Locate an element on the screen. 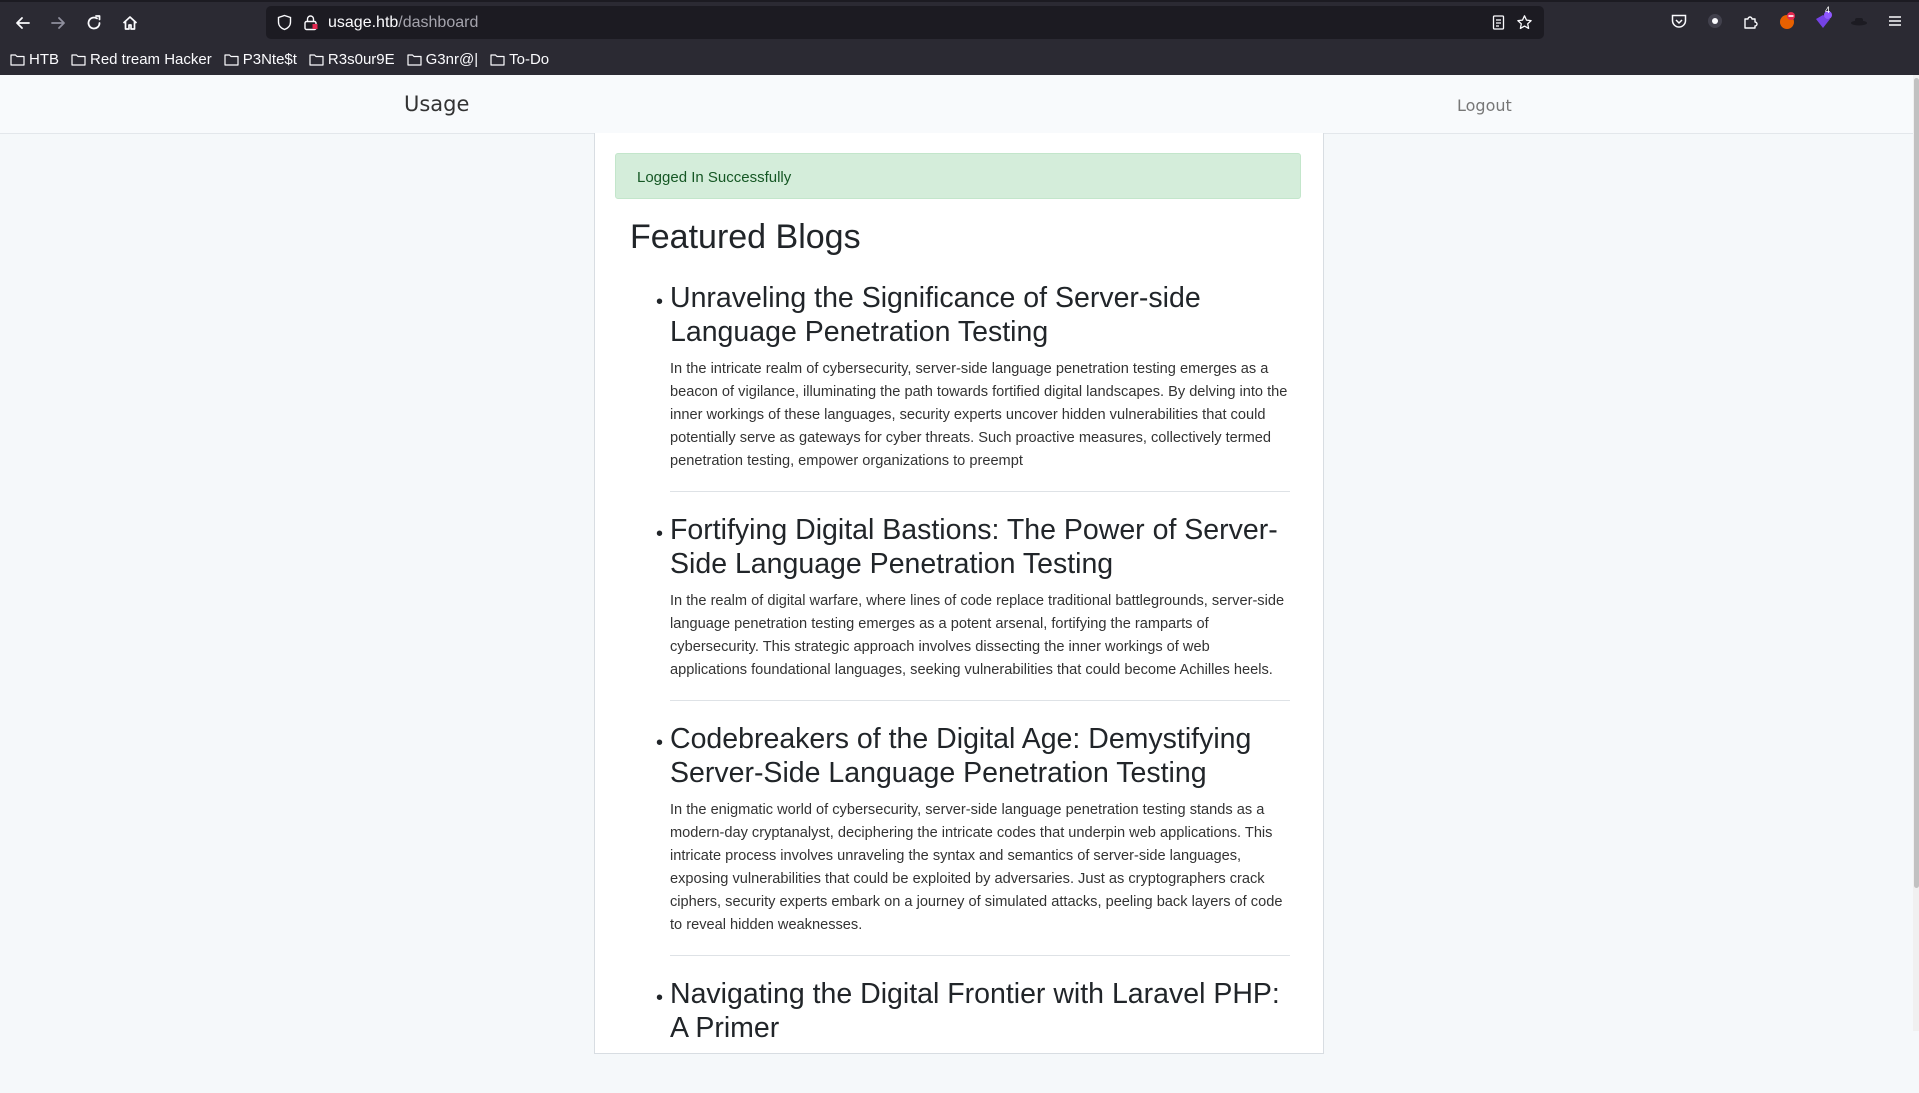  forward-button is located at coordinates (58, 23).